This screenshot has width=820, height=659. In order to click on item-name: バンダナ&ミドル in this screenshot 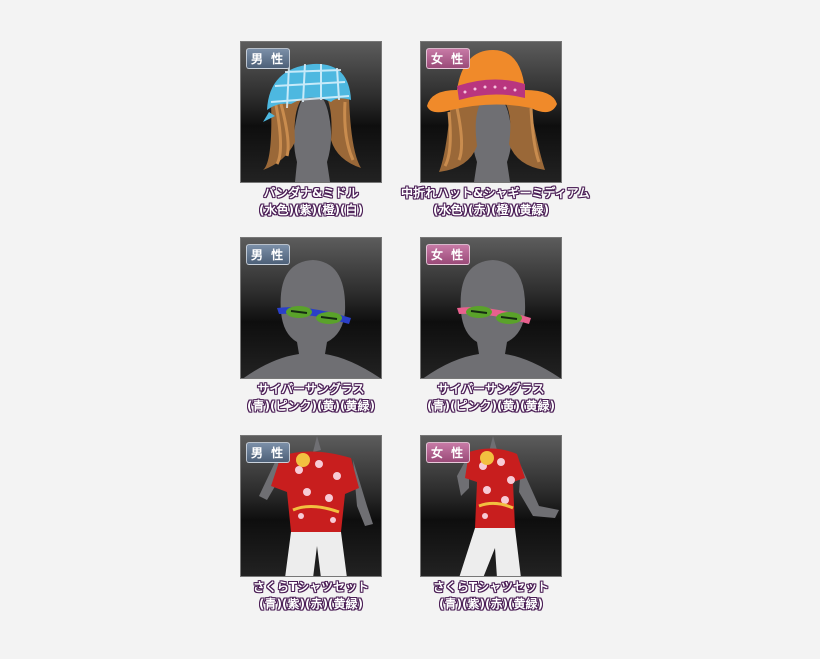, I will do `click(311, 193)`.